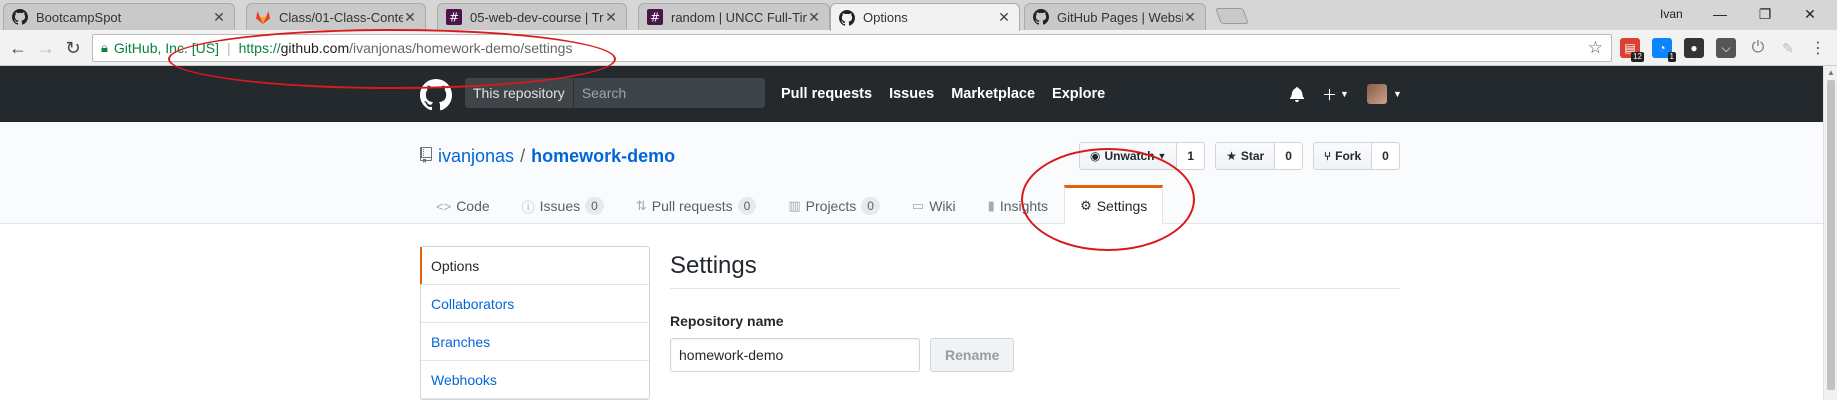 The width and height of the screenshot is (1837, 400). What do you see at coordinates (972, 355) in the screenshot?
I see `rename-button: Rename` at bounding box center [972, 355].